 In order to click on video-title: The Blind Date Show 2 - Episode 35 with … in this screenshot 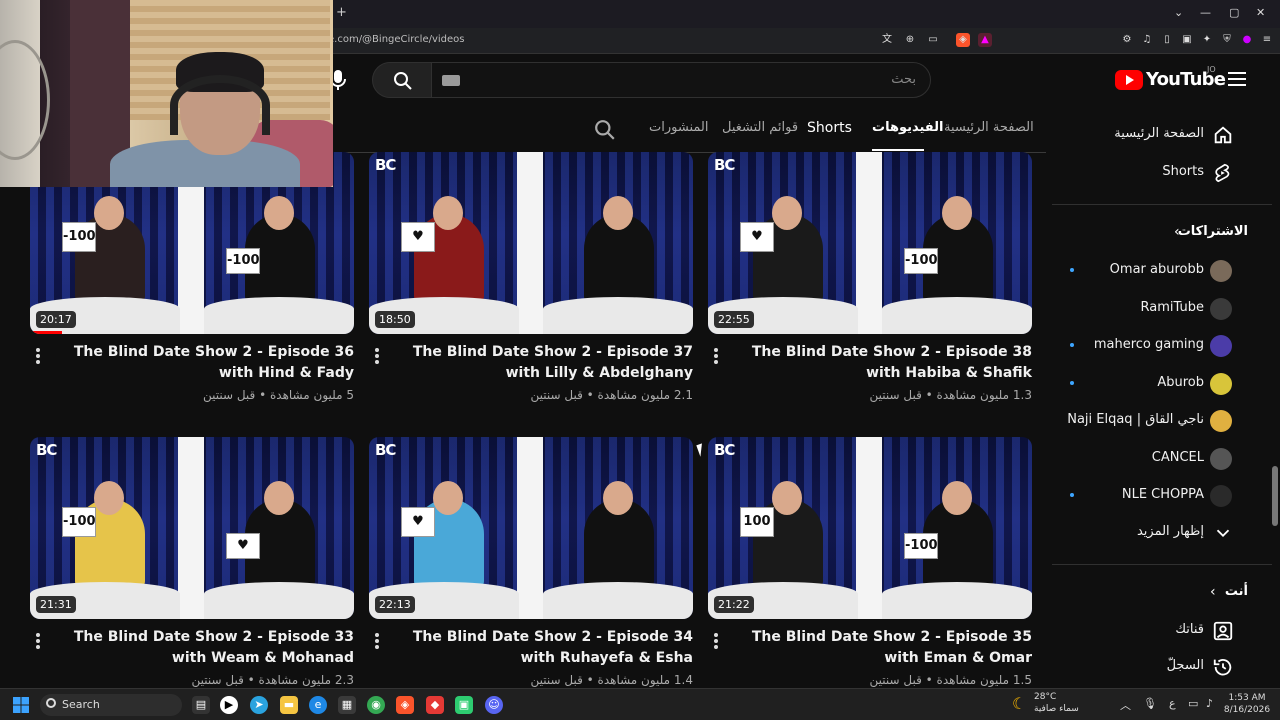, I will do `click(881, 648)`.